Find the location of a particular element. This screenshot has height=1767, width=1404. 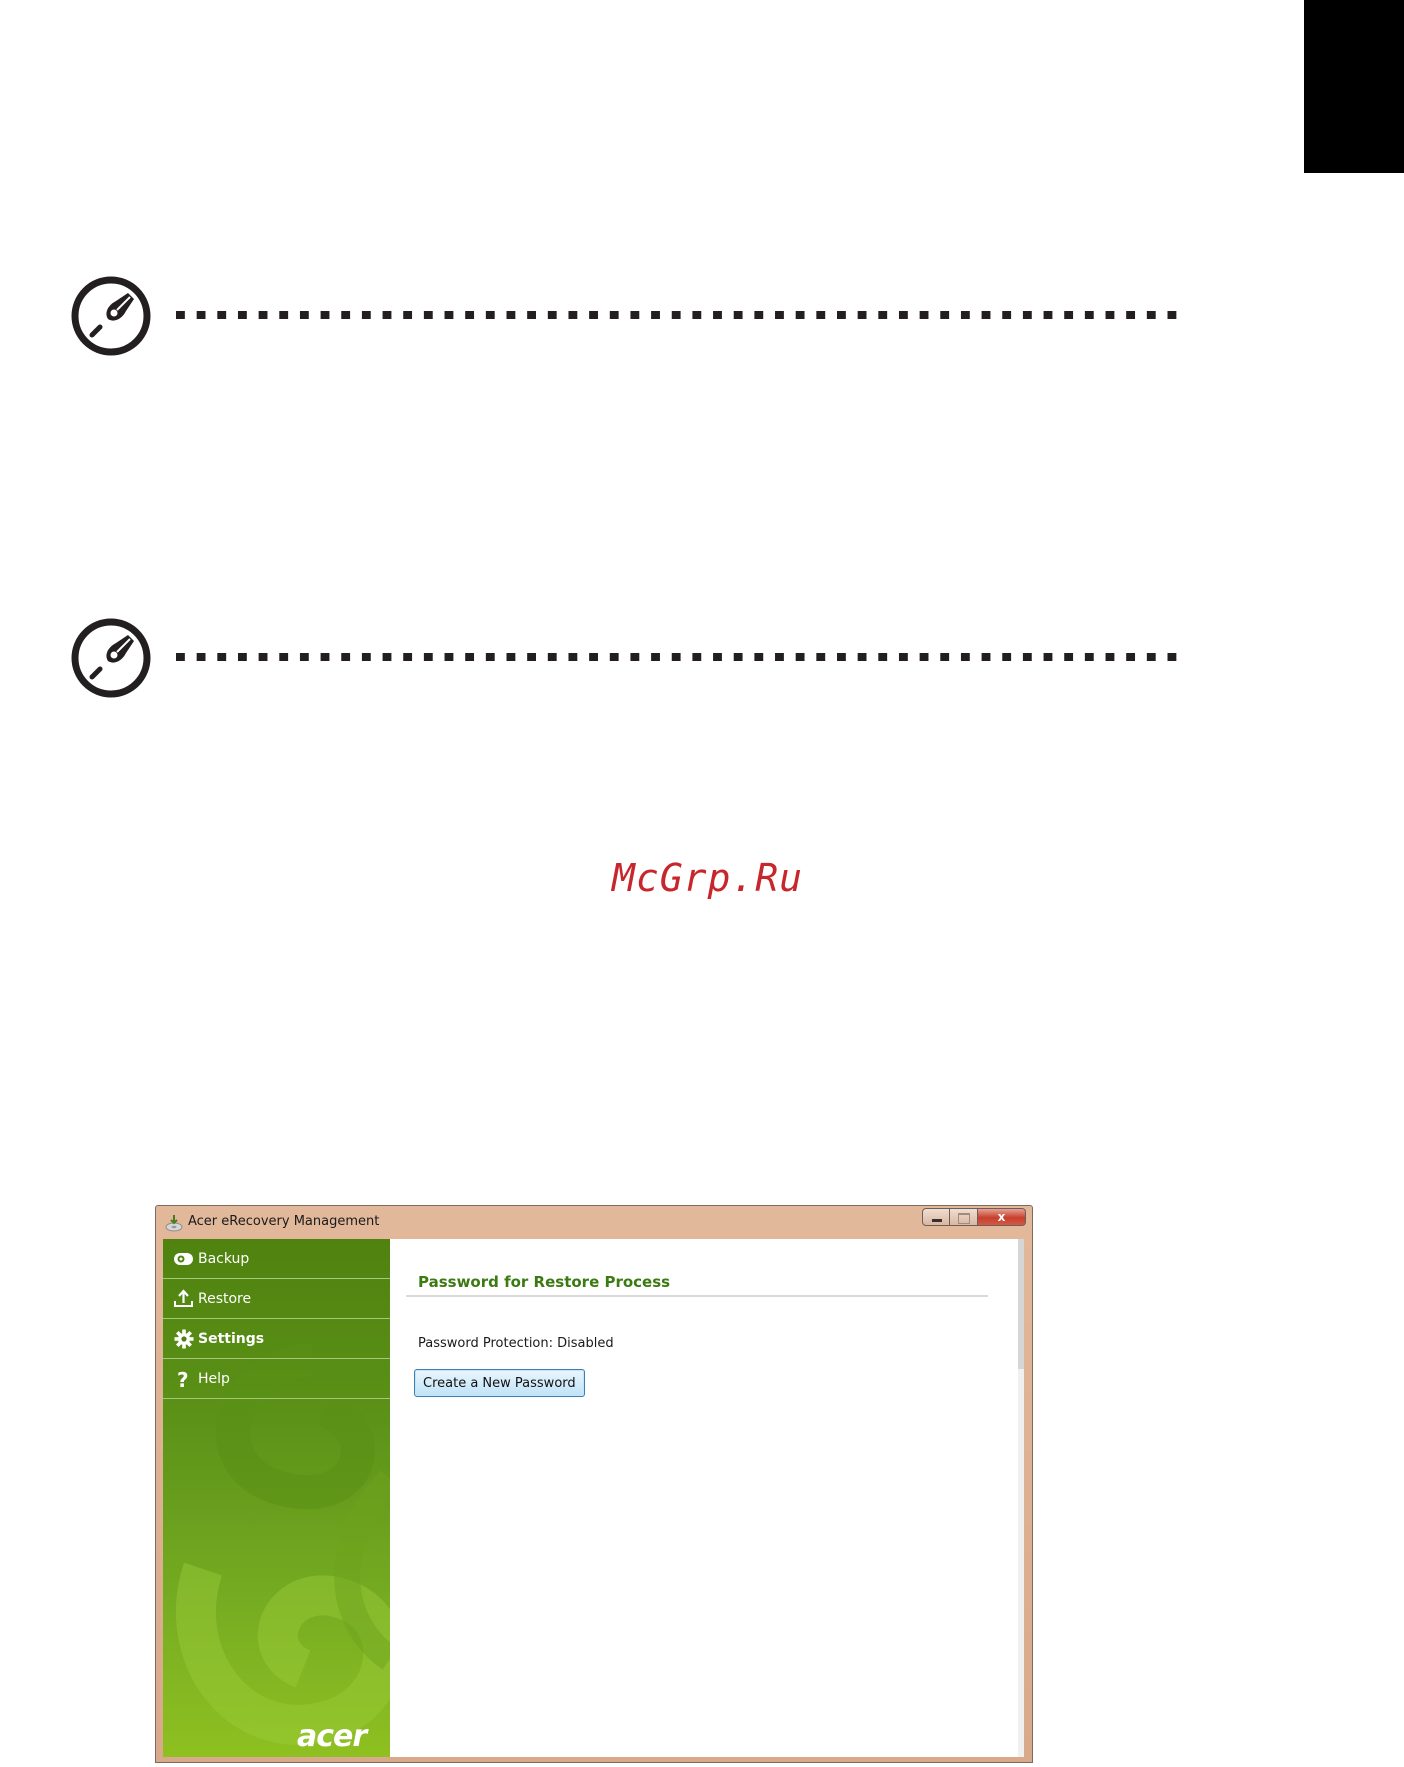

window-controls: x is located at coordinates (974, 1218).